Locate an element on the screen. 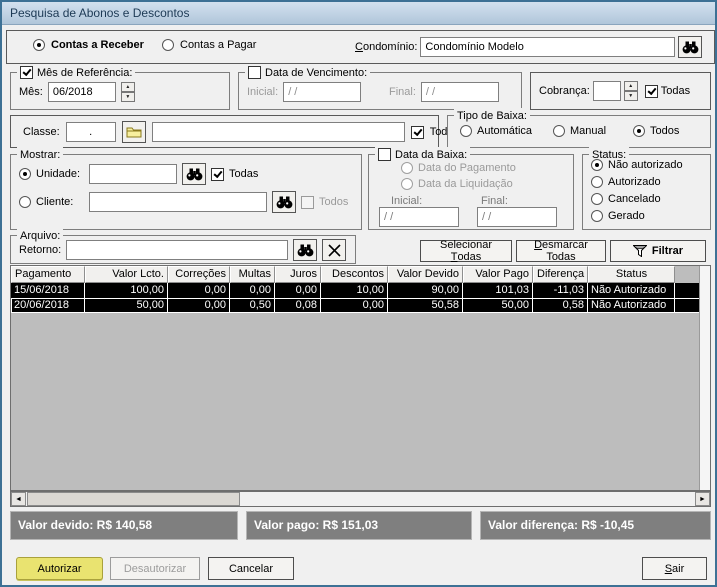 The width and height of the screenshot is (717, 587). classe-name-input is located at coordinates (278, 132).